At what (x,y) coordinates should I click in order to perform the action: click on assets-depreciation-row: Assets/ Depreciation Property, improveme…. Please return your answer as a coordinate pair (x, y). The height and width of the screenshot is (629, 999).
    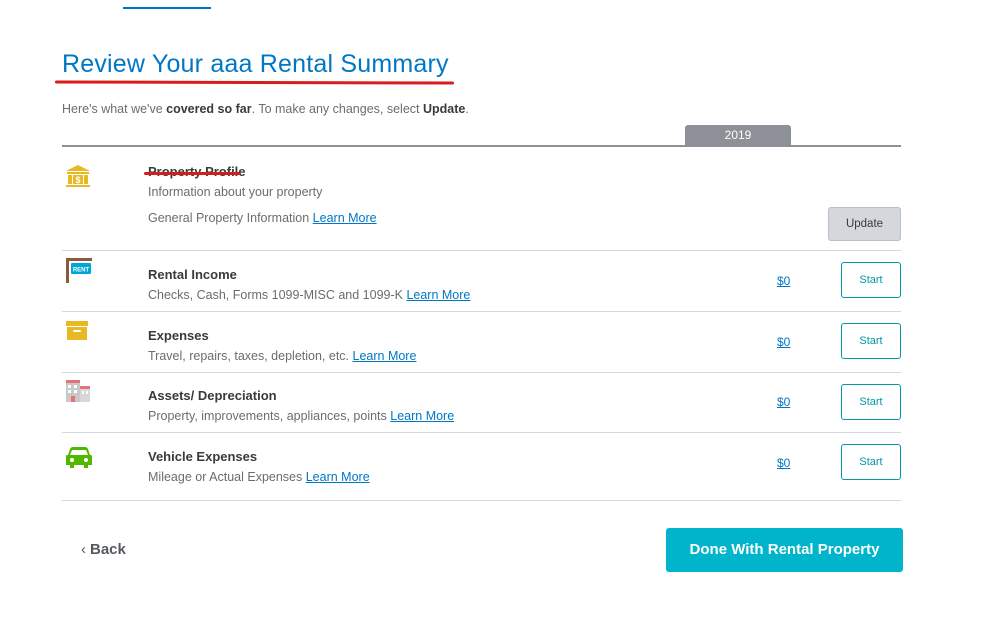
    Looking at the image, I should click on (481, 403).